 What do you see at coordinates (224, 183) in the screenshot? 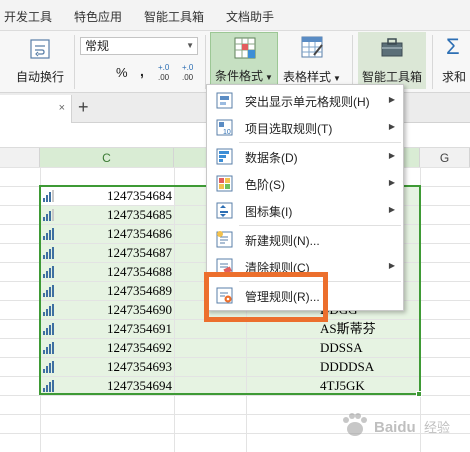
I see `color-scales-icon` at bounding box center [224, 183].